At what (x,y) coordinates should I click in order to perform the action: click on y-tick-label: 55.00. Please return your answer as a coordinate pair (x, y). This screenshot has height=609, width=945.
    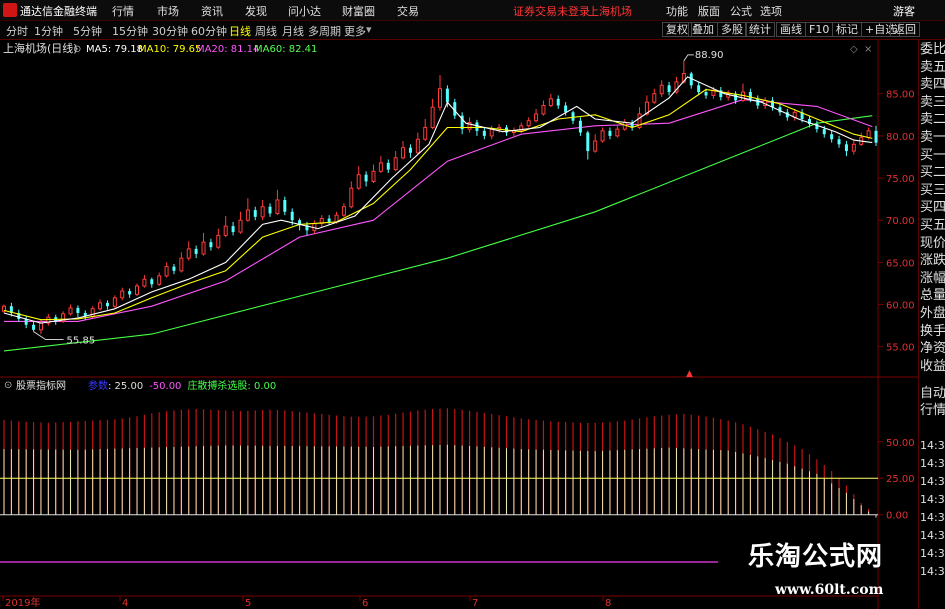
    Looking at the image, I should click on (900, 348).